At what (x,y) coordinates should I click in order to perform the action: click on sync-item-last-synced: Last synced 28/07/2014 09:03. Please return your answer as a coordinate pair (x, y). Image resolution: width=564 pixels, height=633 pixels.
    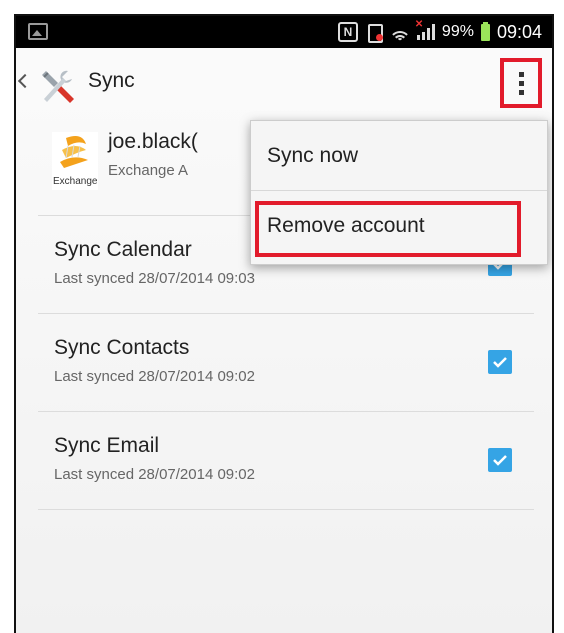
    Looking at the image, I should click on (154, 278).